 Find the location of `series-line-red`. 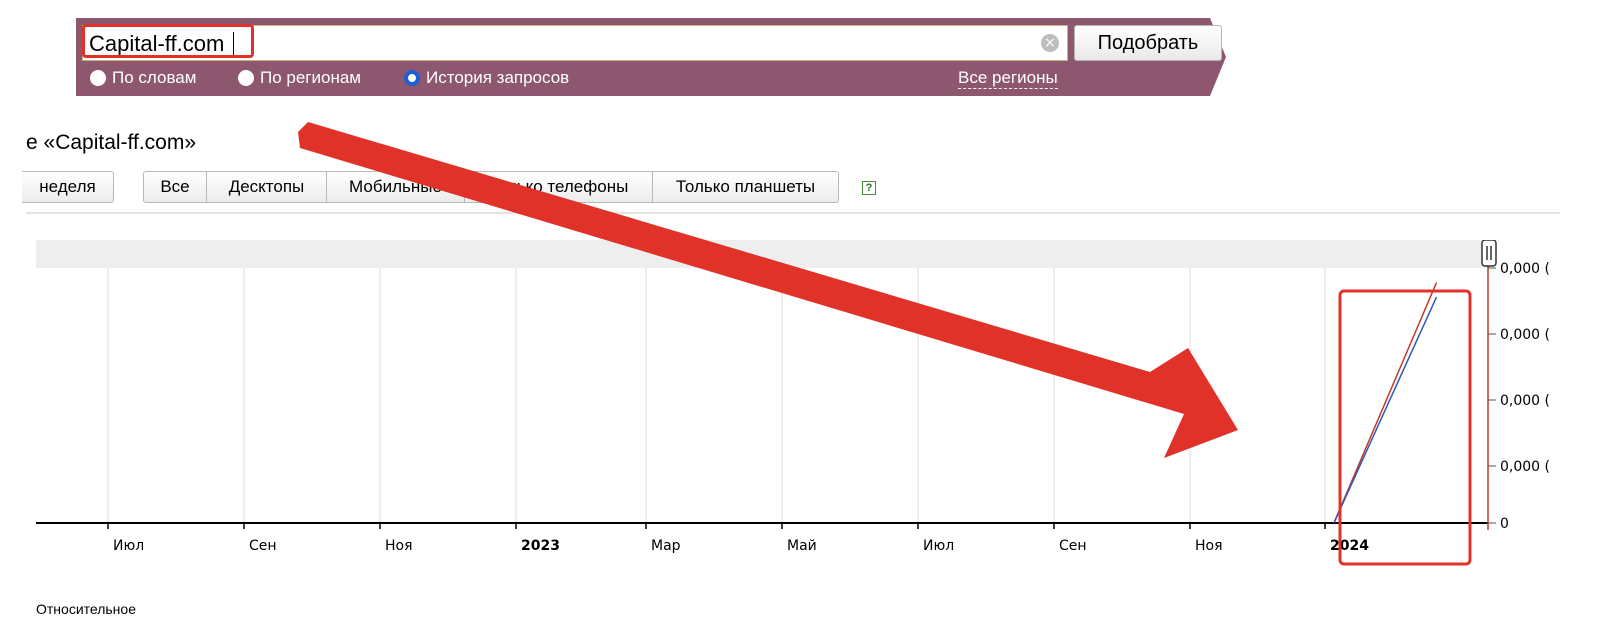

series-line-red is located at coordinates (1385, 403).